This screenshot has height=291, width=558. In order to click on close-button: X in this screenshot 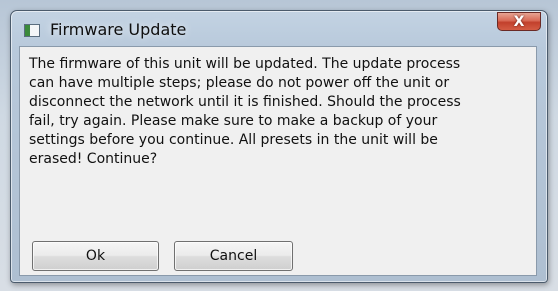, I will do `click(519, 21)`.